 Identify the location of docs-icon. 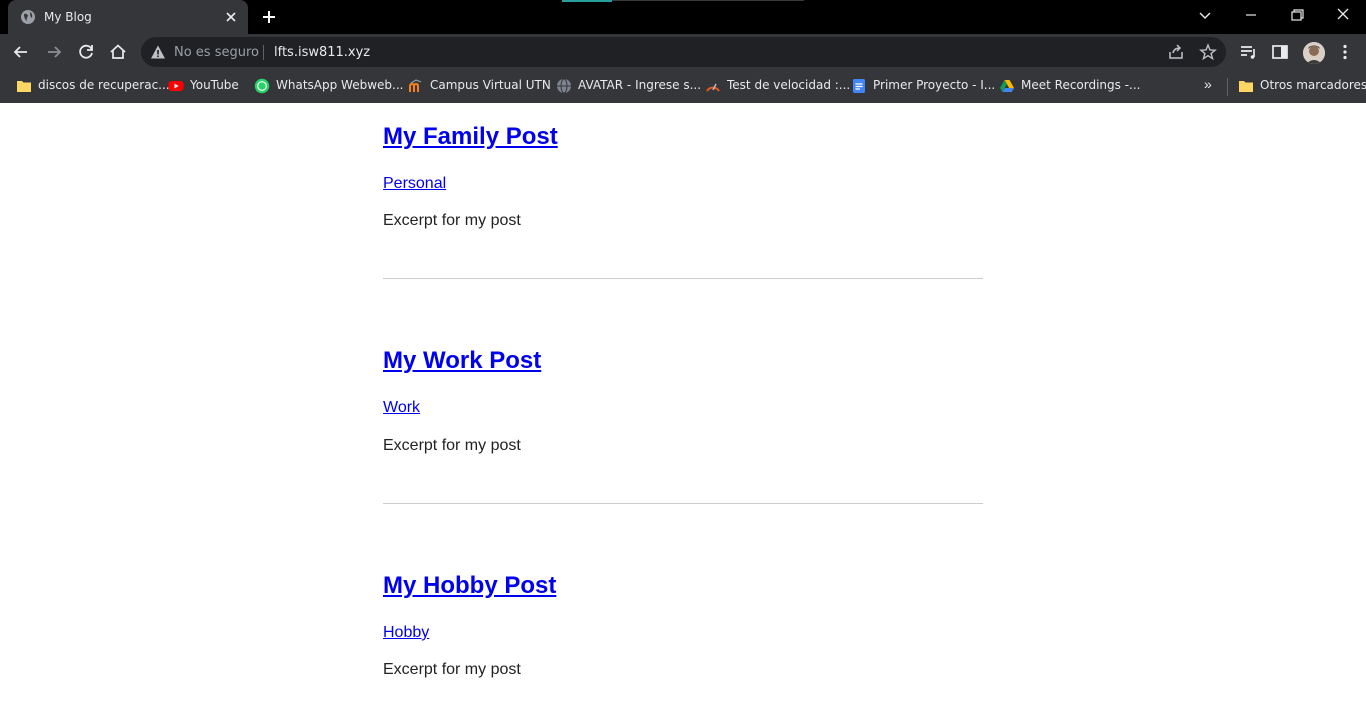
(859, 86).